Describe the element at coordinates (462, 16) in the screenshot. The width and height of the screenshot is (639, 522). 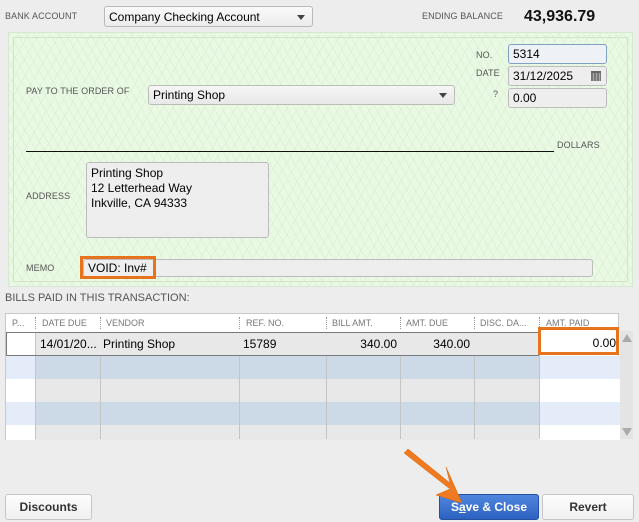
I see `ending-balance-label: ENDING BALANCE` at that location.